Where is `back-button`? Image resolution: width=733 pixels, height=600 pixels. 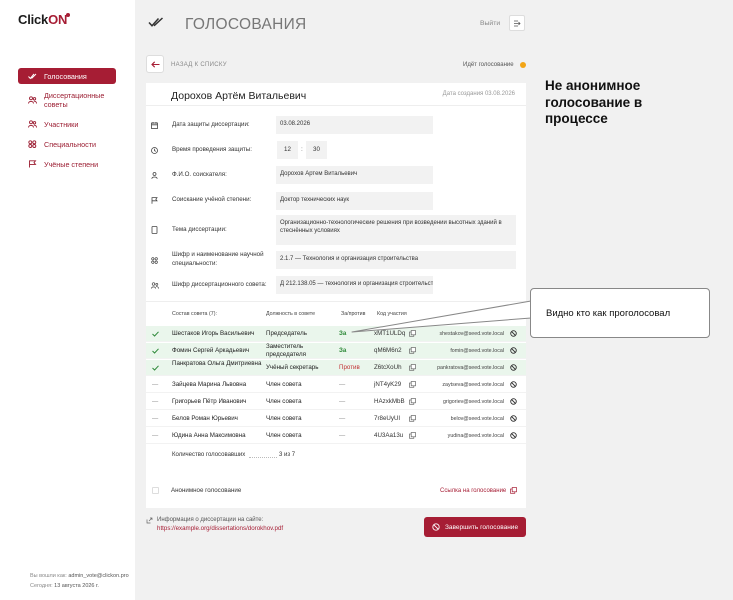 back-button is located at coordinates (155, 64).